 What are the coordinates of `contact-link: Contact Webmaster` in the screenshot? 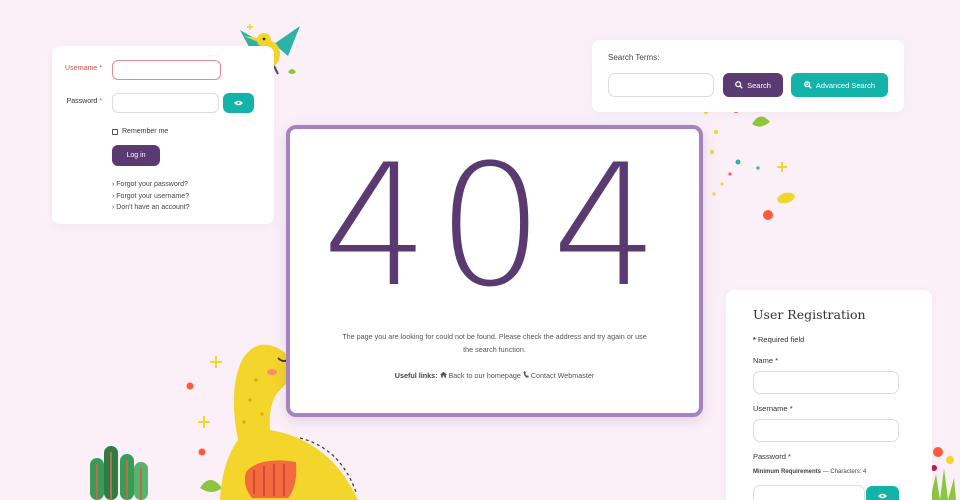 It's located at (558, 375).